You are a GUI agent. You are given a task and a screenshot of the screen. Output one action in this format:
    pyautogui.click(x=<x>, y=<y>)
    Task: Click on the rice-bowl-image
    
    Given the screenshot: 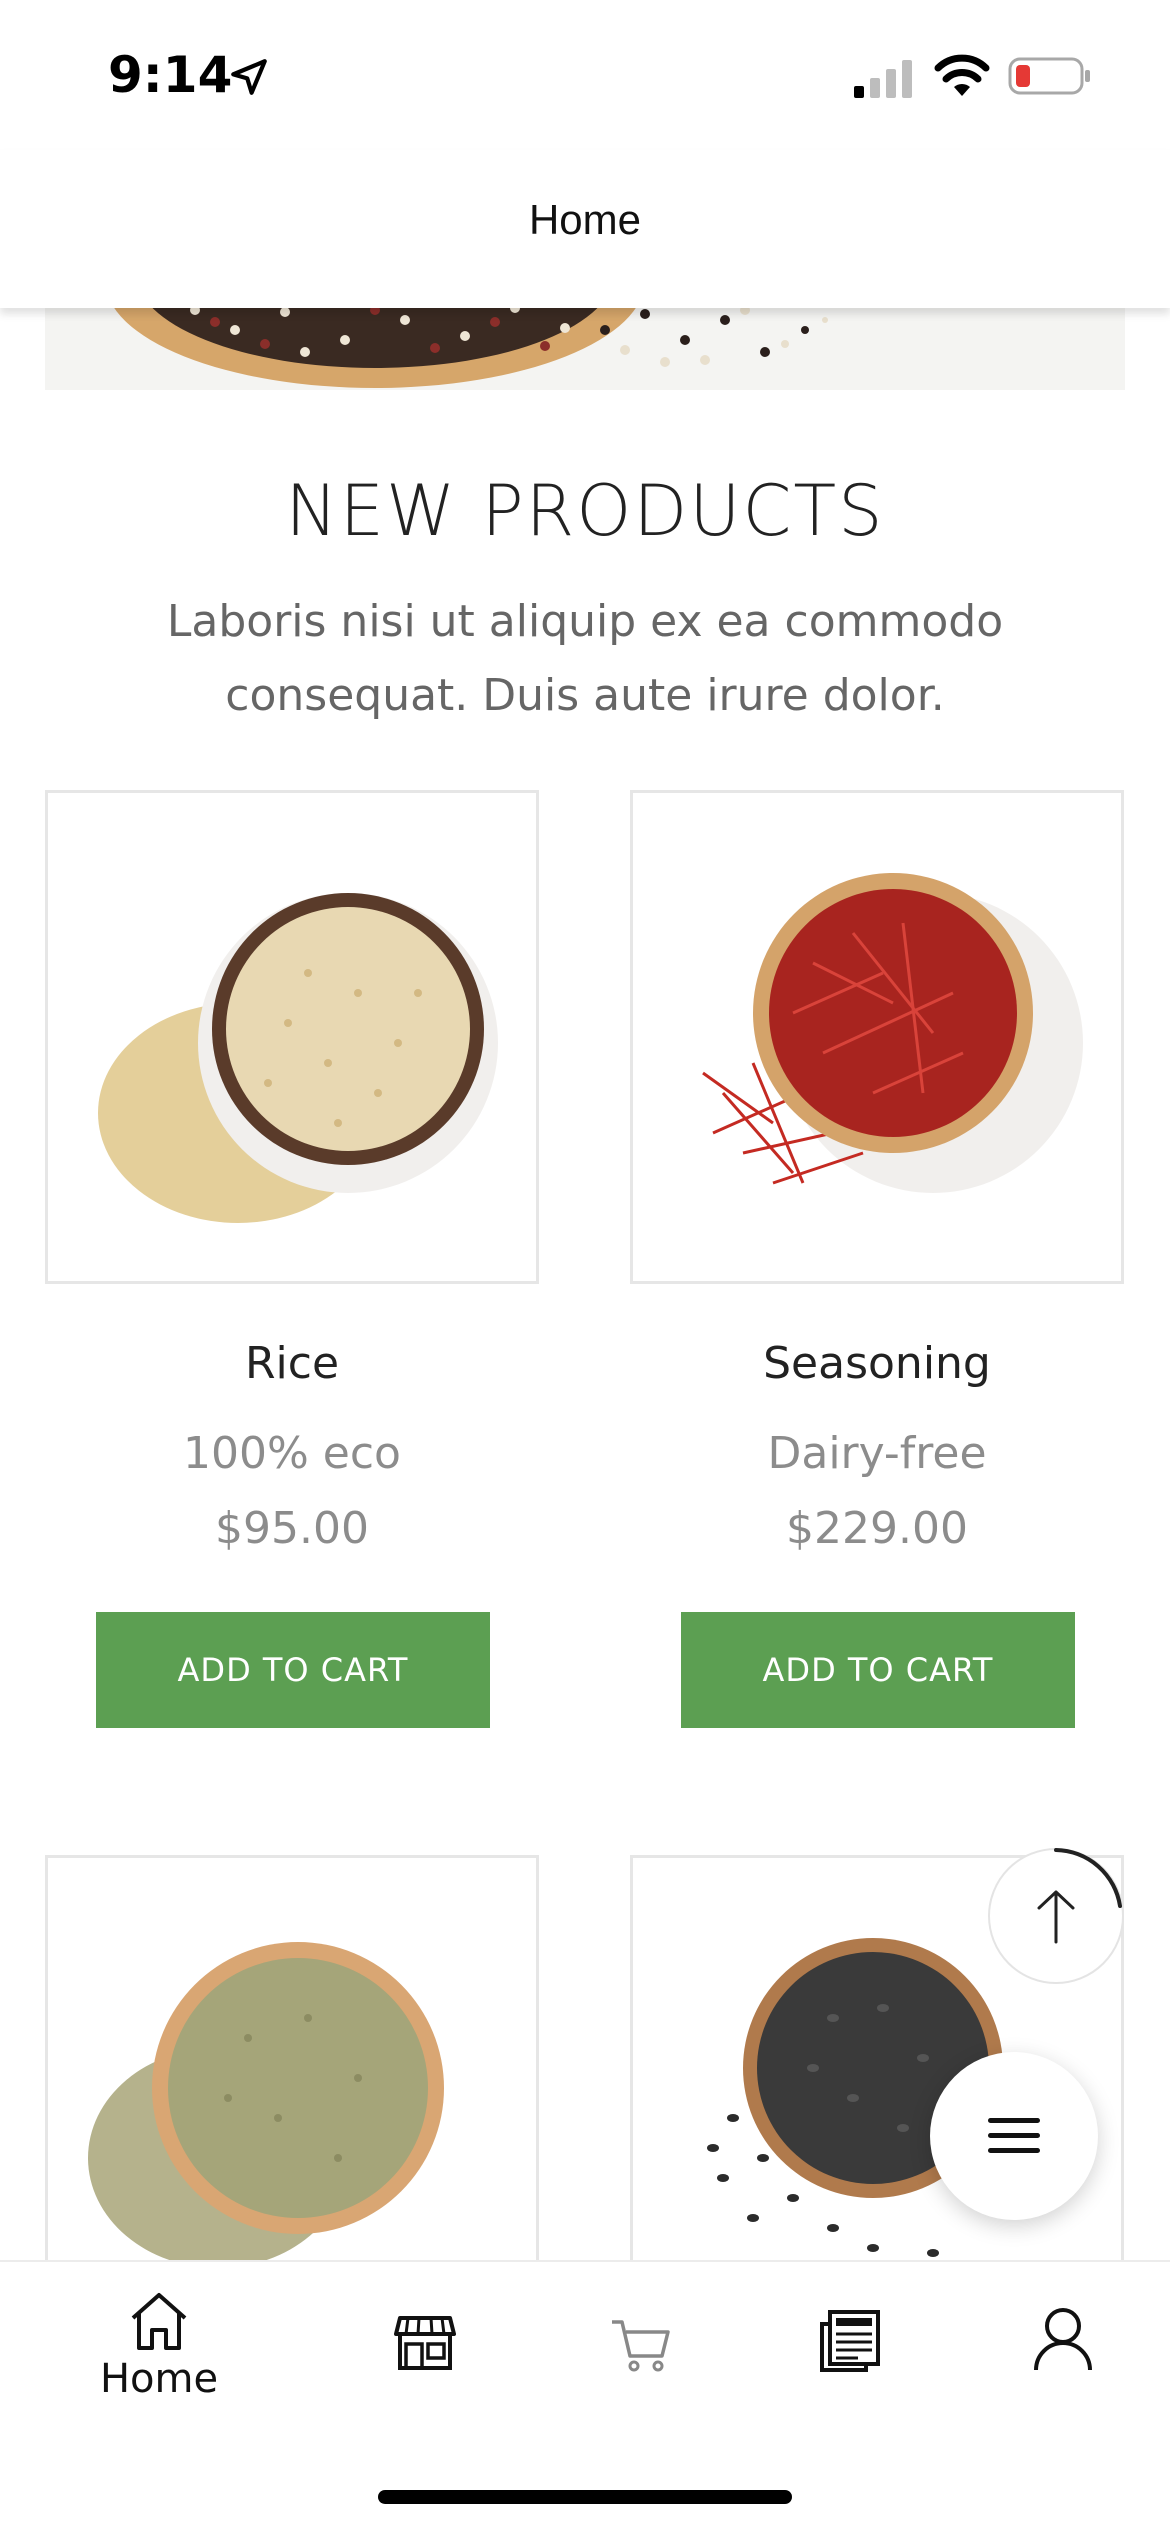 What is the action you would take?
    pyautogui.click(x=298, y=1058)
    